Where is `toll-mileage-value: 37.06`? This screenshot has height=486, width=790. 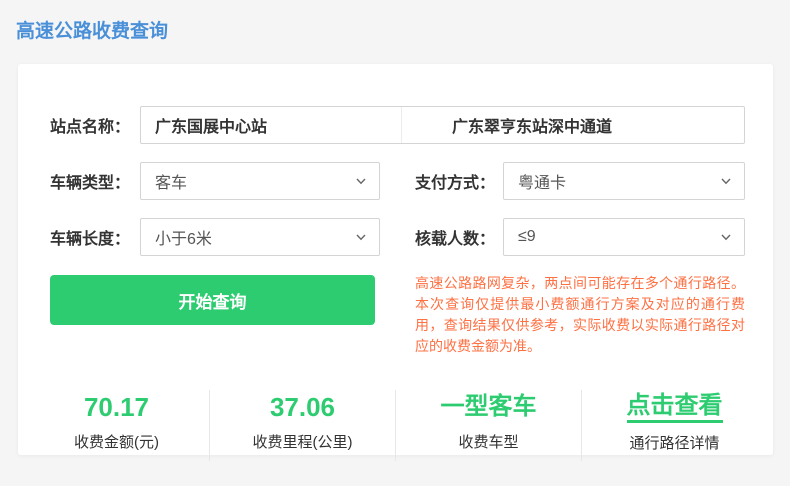
toll-mileage-value: 37.06 is located at coordinates (302, 407).